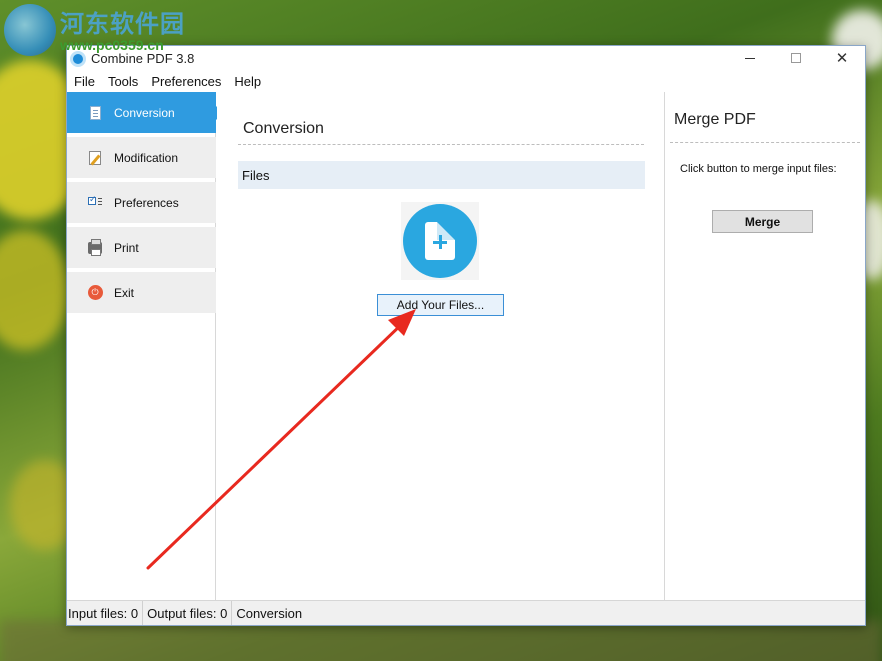 The width and height of the screenshot is (882, 661). I want to click on sidebar-item-modification: Modification, so click(141, 157).